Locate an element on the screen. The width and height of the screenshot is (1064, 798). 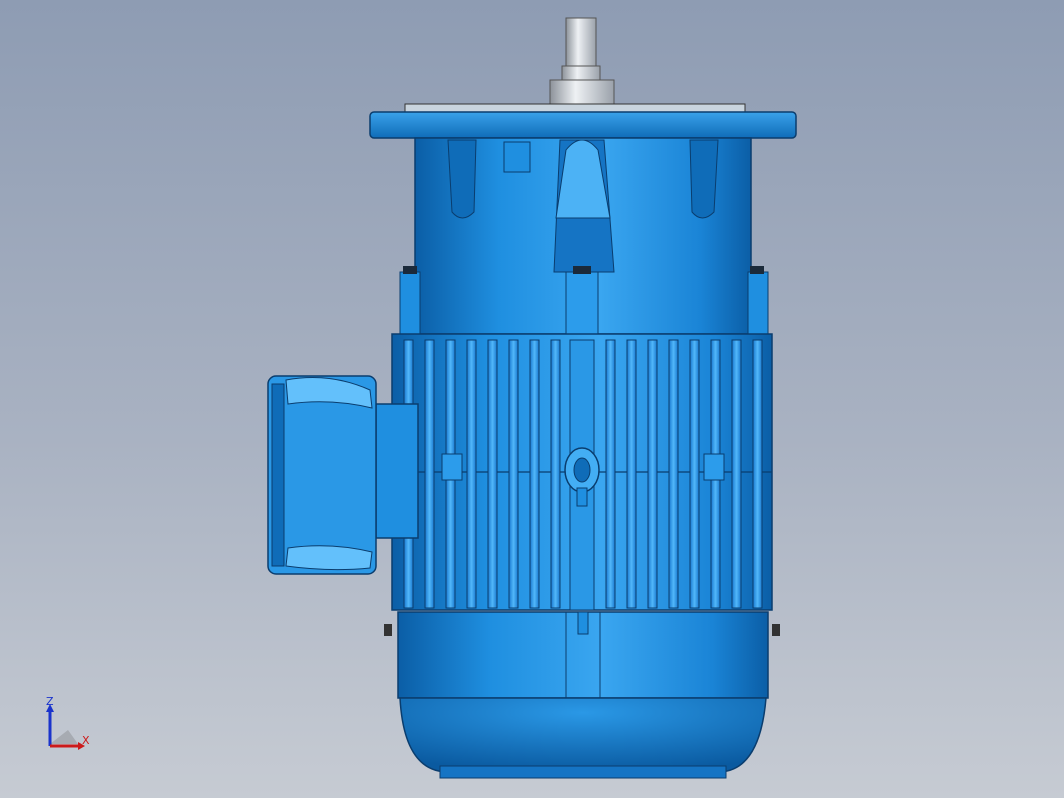
fan-cover is located at coordinates (582, 695).